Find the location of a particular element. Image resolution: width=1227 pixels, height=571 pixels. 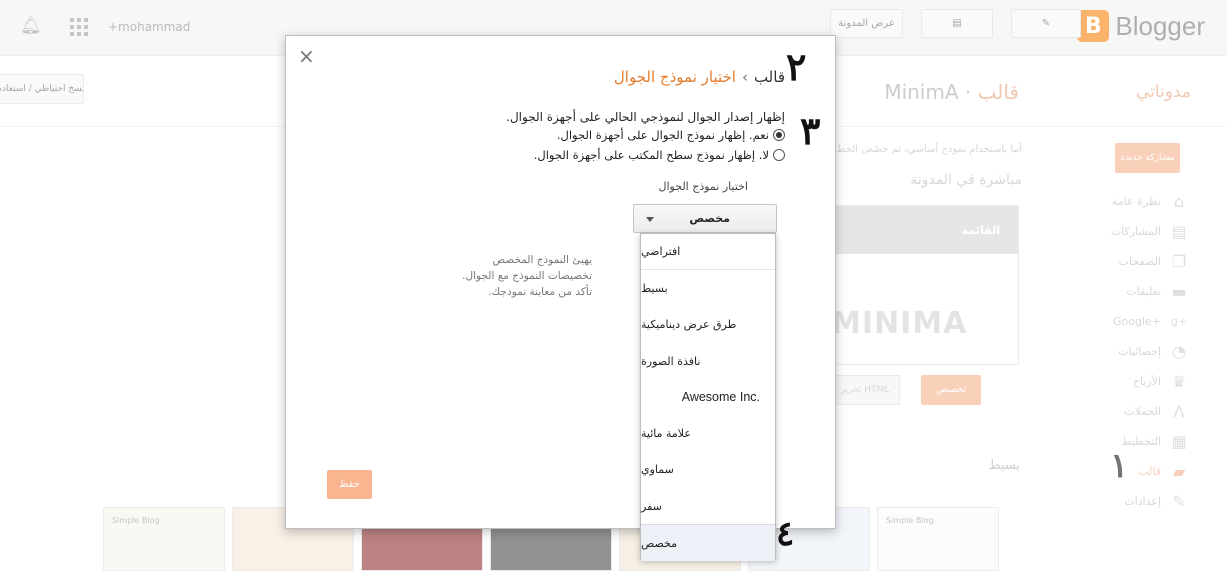

dropdown-option: Awesome Inc. is located at coordinates (708, 397).